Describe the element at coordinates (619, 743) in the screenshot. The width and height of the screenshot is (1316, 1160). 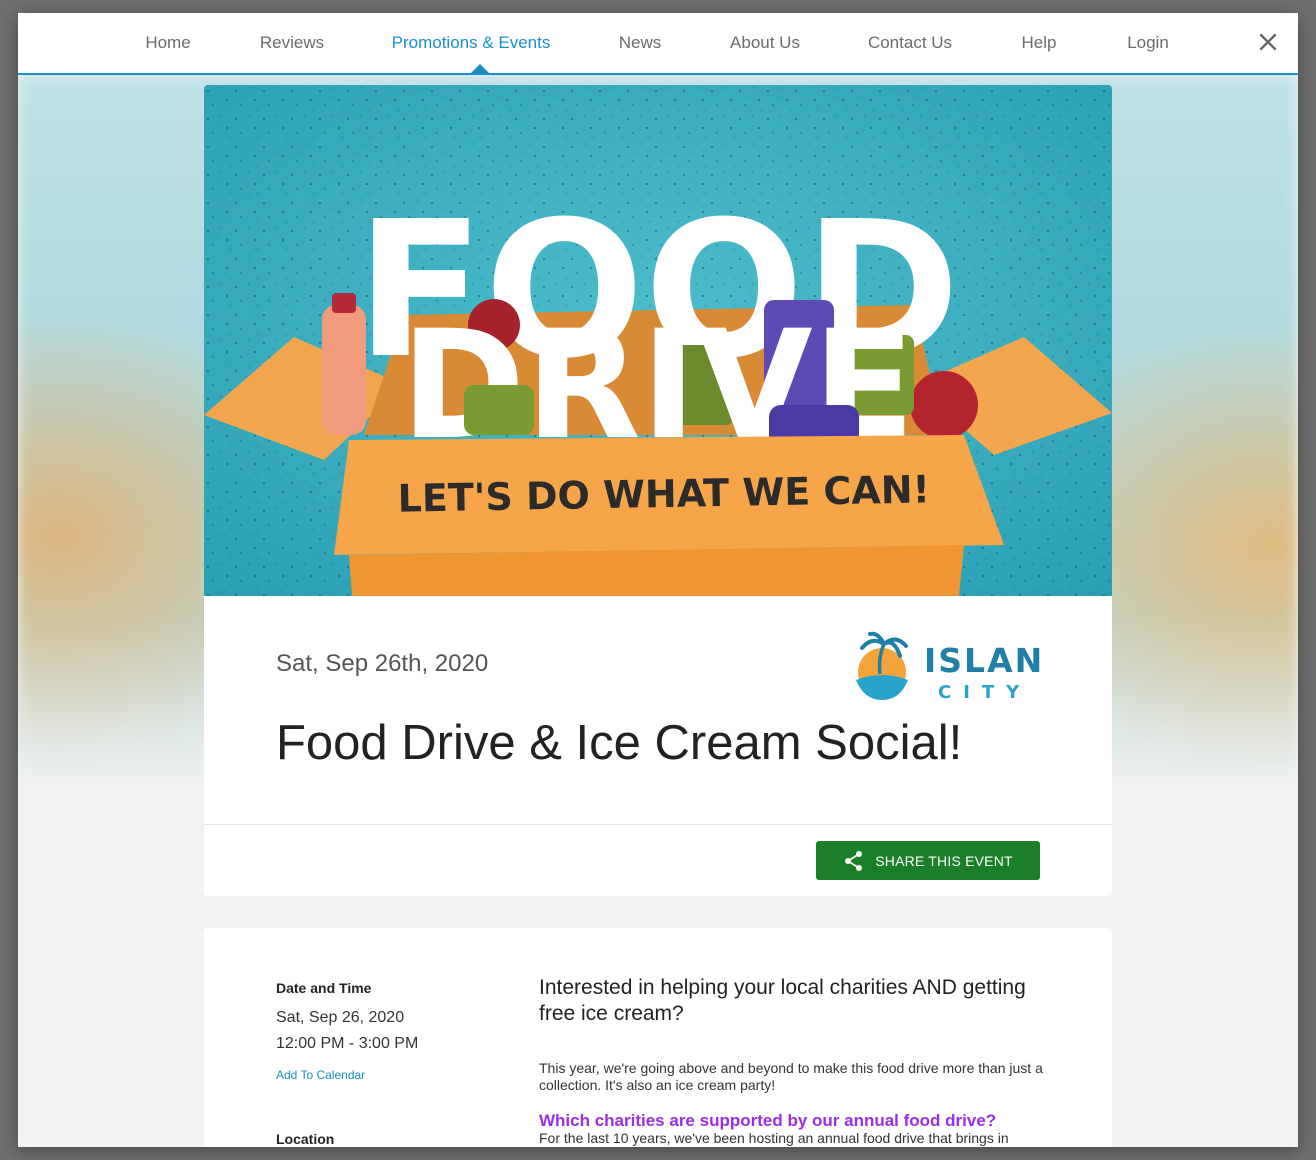
I see `event-title: Food Drive & Ice Cream Social!` at that location.